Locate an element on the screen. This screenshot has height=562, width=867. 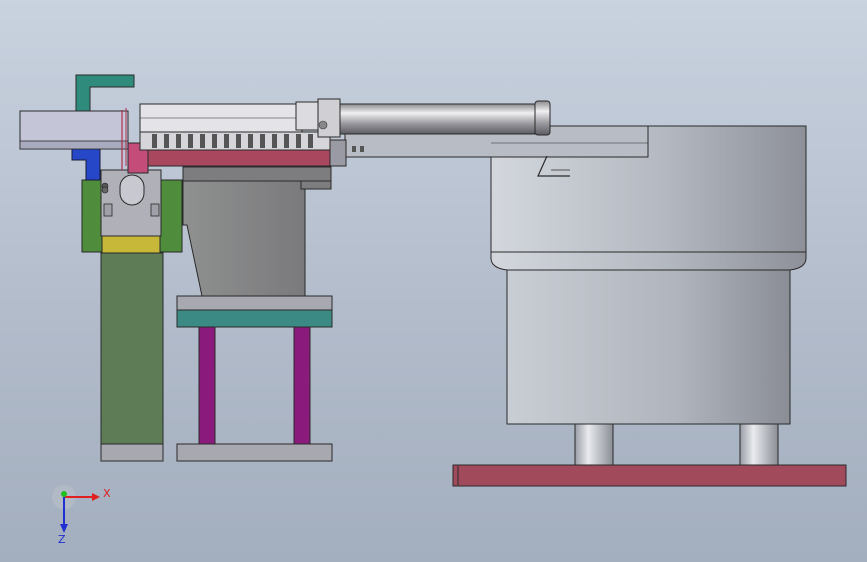
stand-leg-left is located at coordinates (207, 385).